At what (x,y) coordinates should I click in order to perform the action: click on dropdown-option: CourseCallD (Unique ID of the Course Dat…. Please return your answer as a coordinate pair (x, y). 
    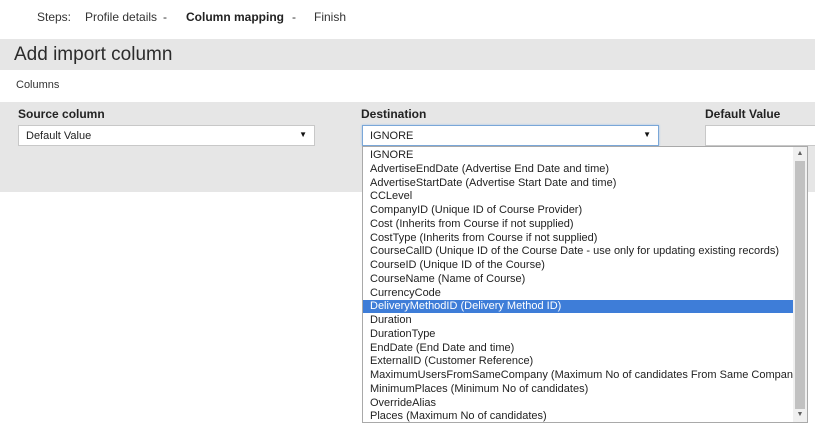
    Looking at the image, I should click on (578, 251).